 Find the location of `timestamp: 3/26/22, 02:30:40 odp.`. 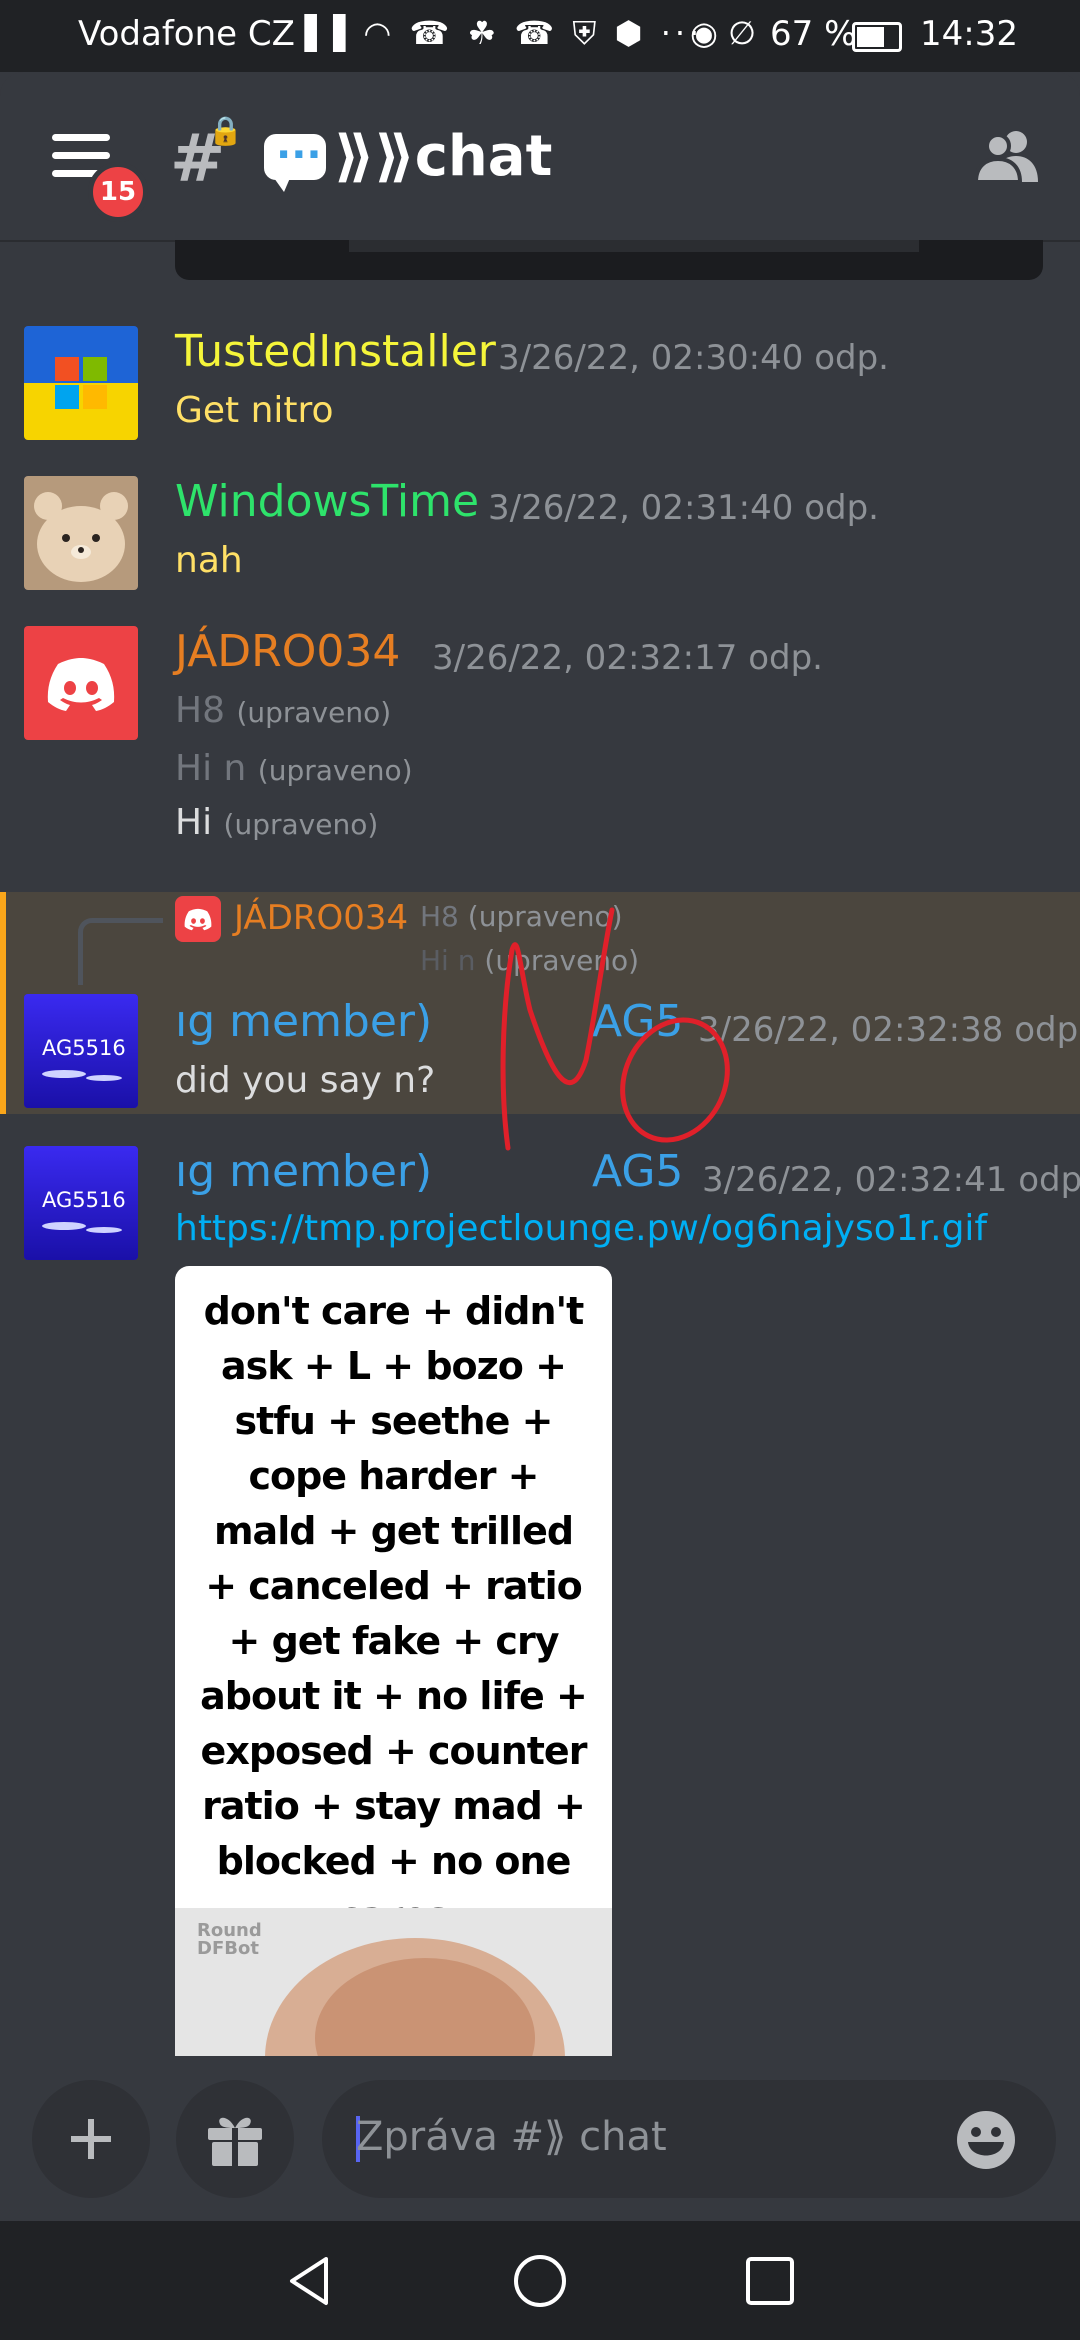

timestamp: 3/26/22, 02:30:40 odp. is located at coordinates (693, 358).